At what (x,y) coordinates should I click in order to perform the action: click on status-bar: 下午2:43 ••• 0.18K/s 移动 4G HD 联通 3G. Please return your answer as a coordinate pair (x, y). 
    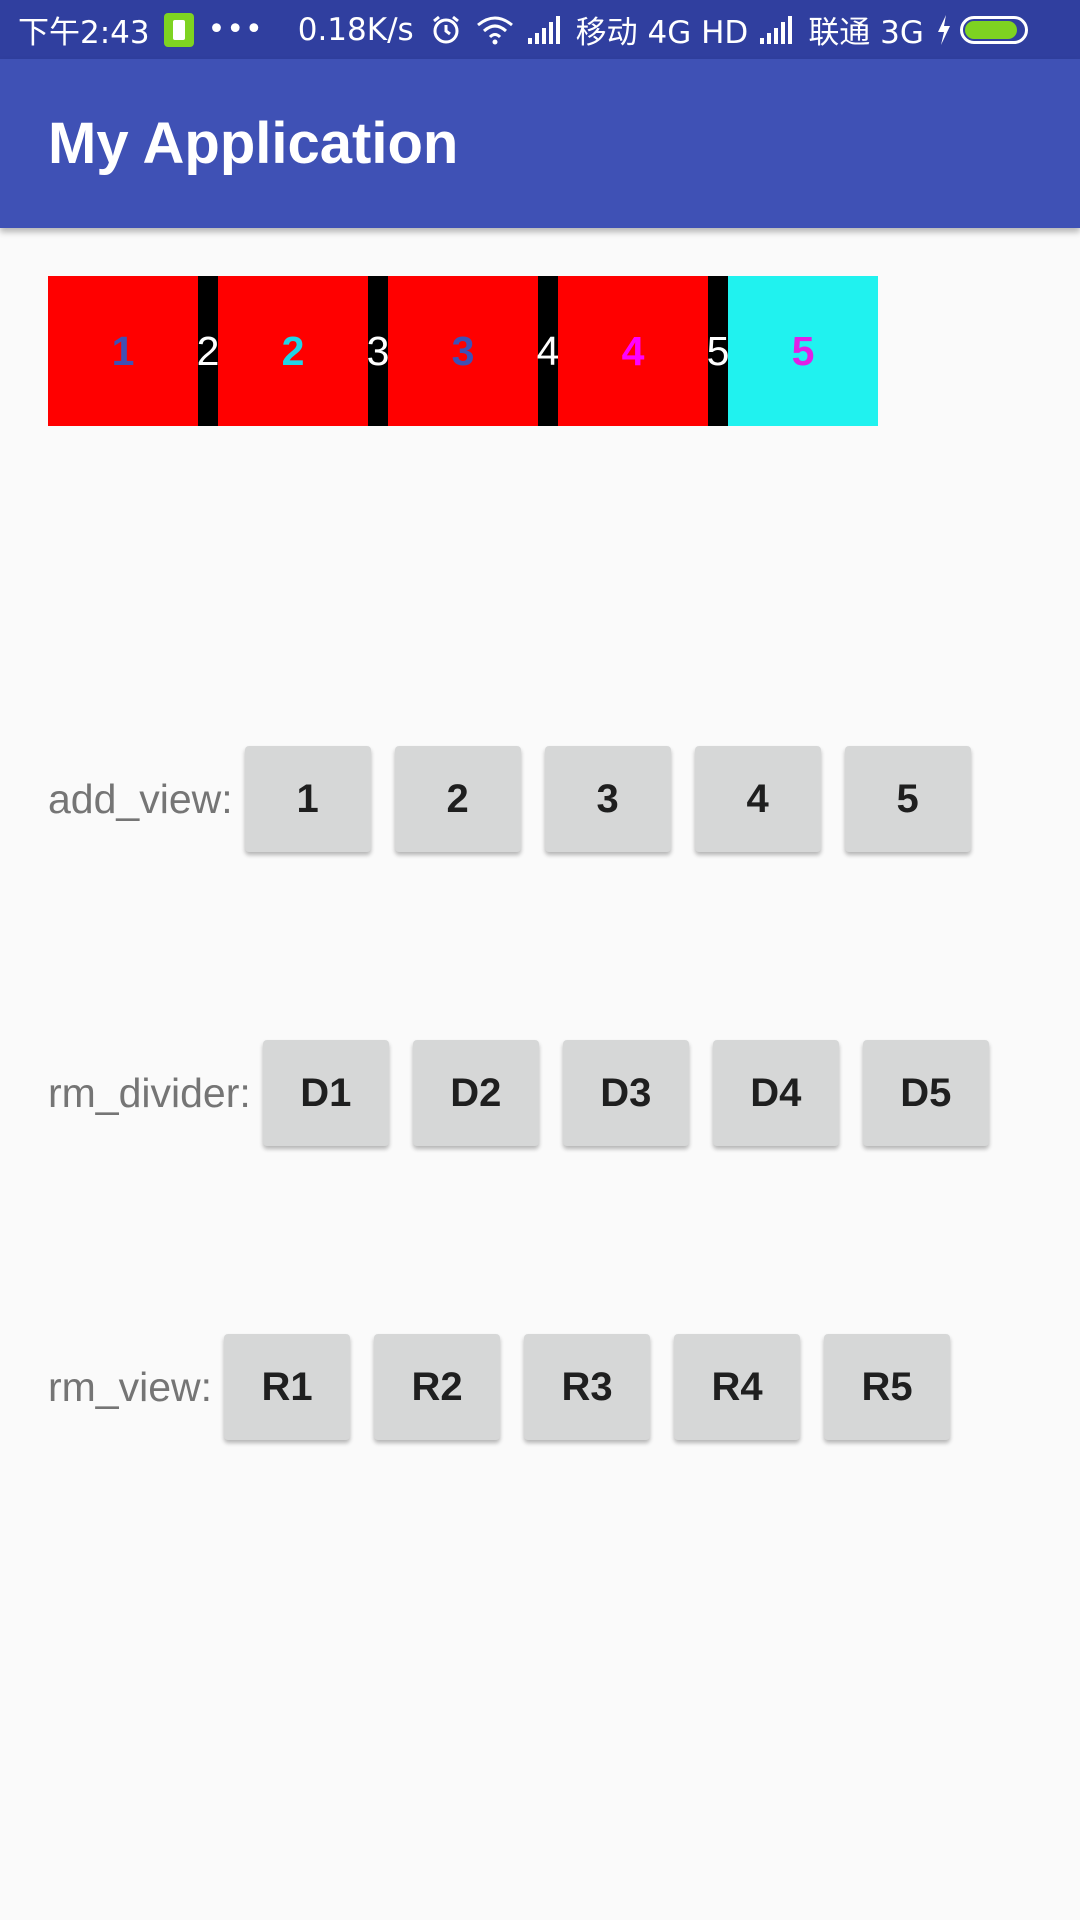
    Looking at the image, I should click on (540, 29).